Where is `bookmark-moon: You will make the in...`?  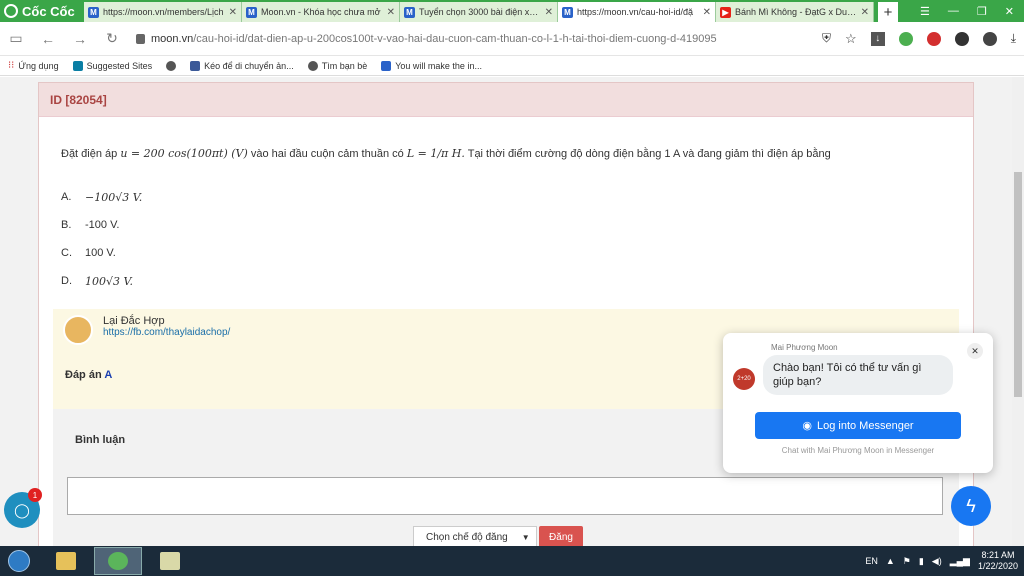
bookmark-moon: You will make the in... is located at coordinates (431, 65).